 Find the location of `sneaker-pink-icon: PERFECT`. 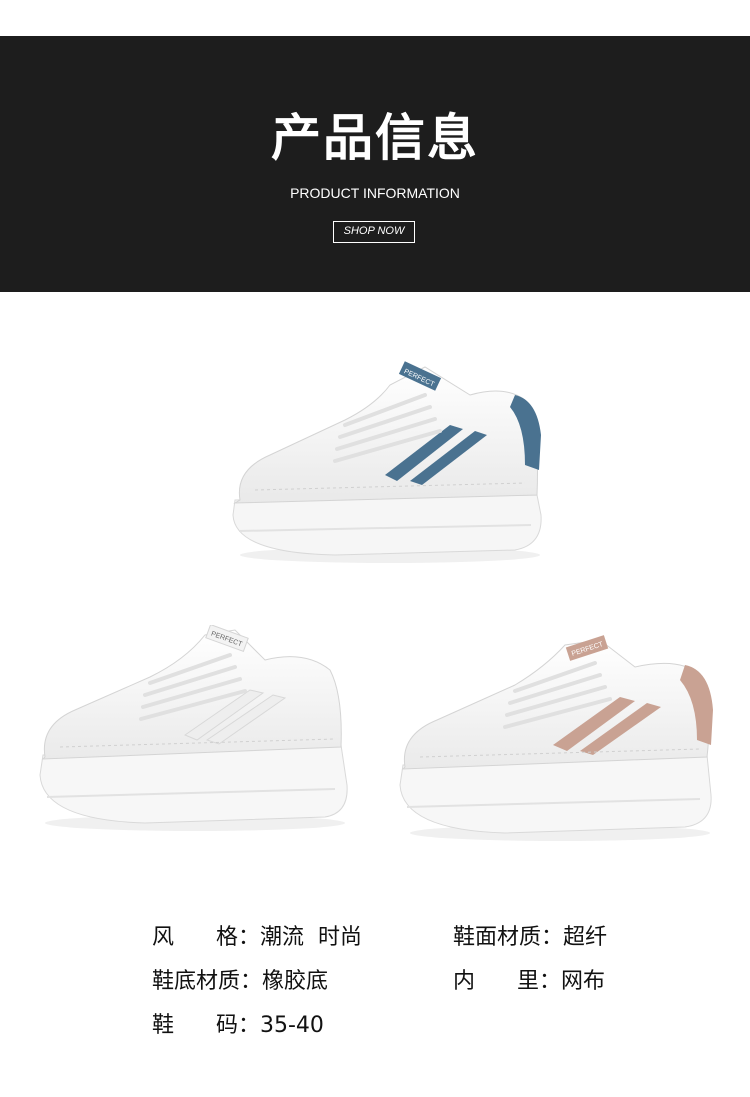

sneaker-pink-icon: PERFECT is located at coordinates (556, 738).